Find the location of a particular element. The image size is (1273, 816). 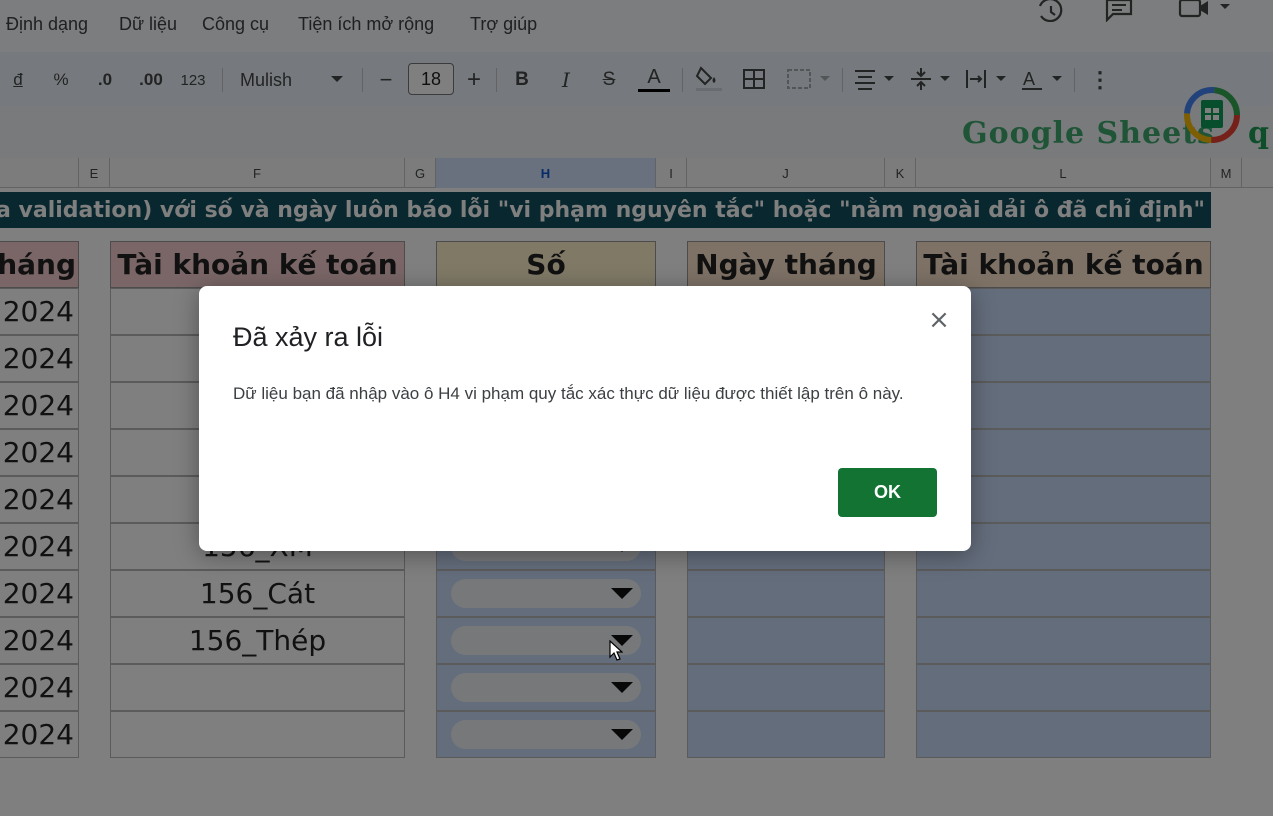

dialog-title: Đã xảy ra lỗi is located at coordinates (308, 337).